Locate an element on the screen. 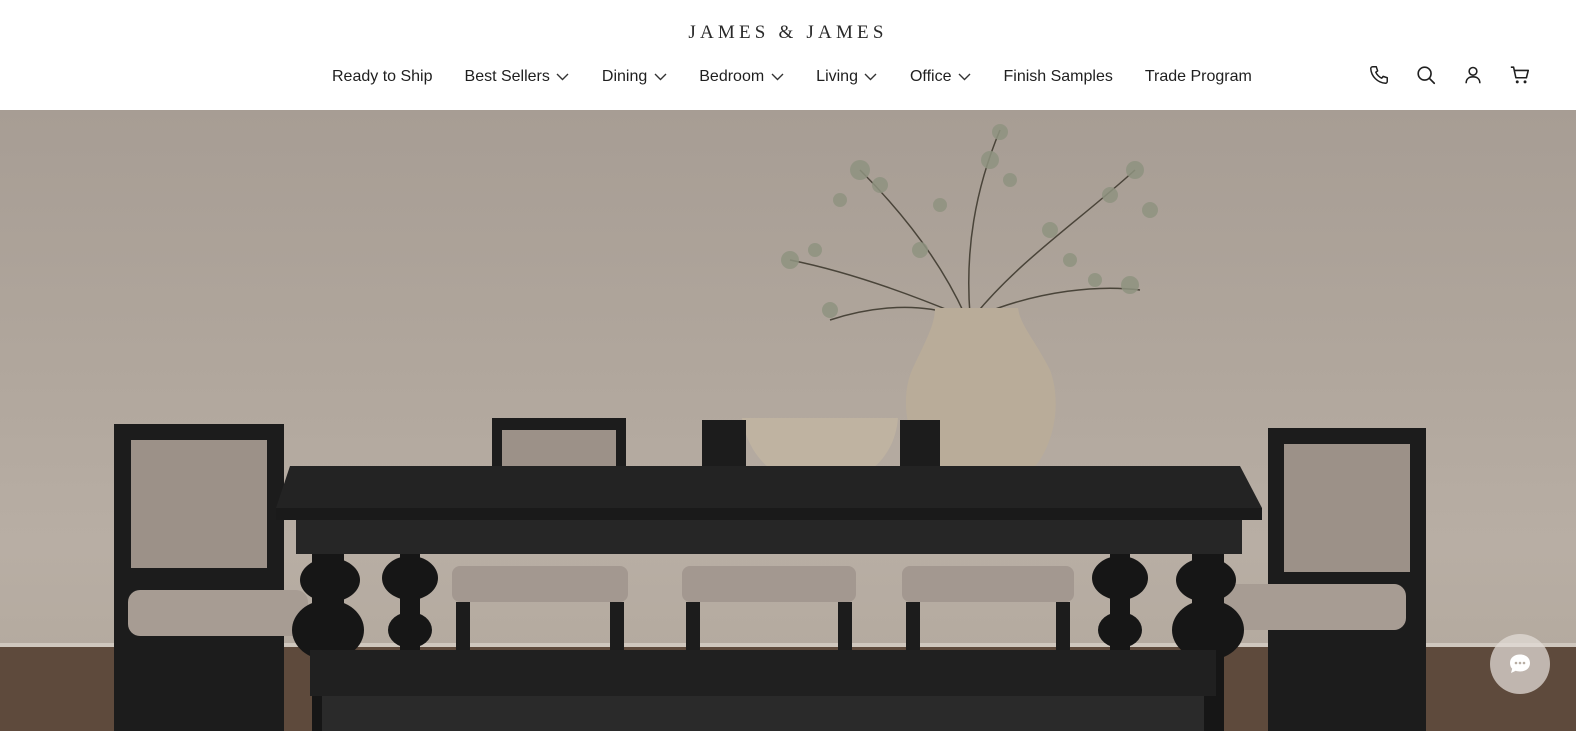 Image resolution: width=1576 pixels, height=731 pixels. nav-bedroom: Bedroom is located at coordinates (741, 77).